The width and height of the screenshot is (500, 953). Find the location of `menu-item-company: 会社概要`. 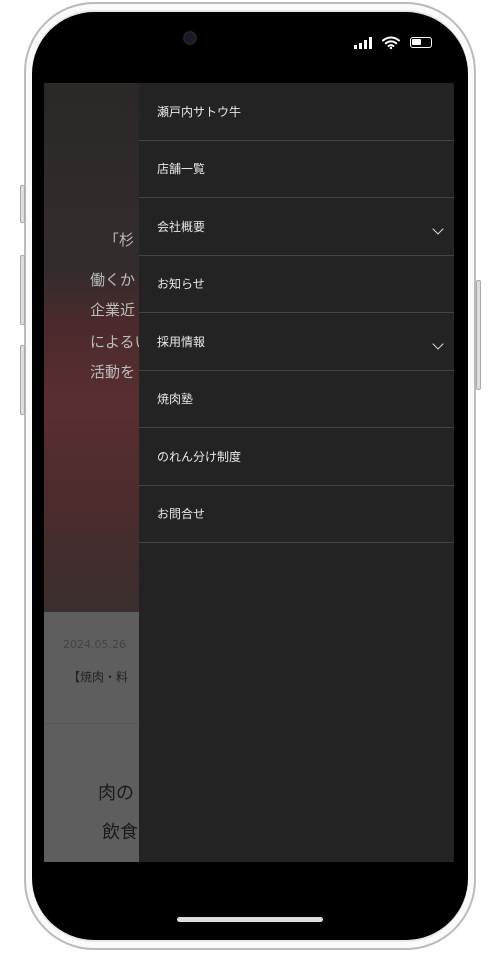

menu-item-company: 会社概要 is located at coordinates (296, 227).